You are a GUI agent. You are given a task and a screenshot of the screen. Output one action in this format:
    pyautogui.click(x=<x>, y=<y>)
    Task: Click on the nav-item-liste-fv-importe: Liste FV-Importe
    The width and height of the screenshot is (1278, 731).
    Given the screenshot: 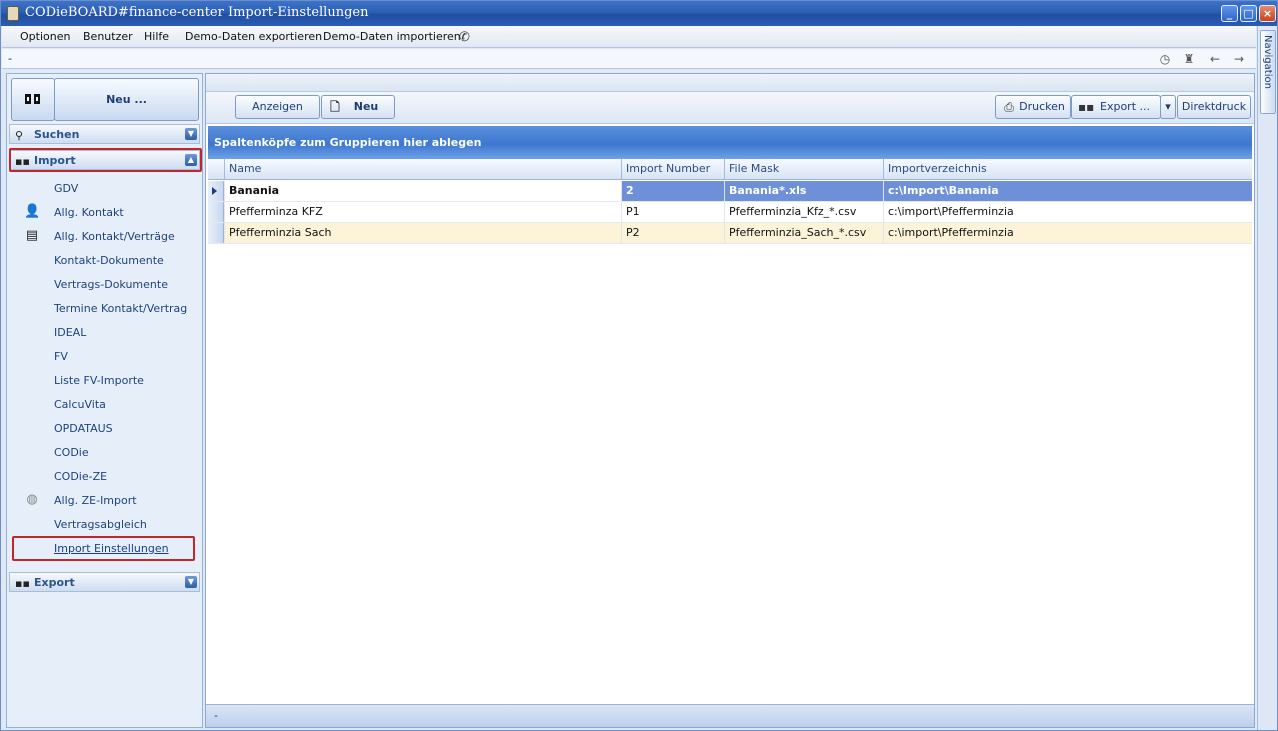 What is the action you would take?
    pyautogui.click(x=104, y=381)
    